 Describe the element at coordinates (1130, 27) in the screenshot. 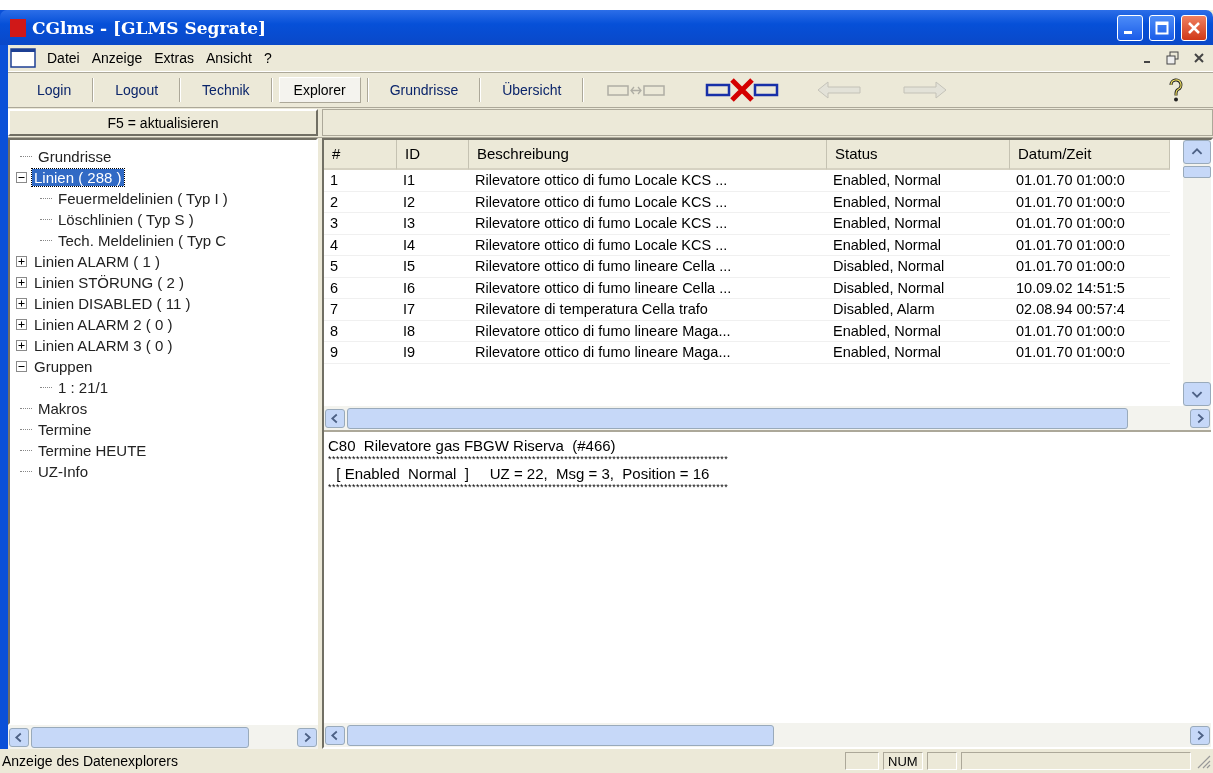

I see `minimize-button` at that location.